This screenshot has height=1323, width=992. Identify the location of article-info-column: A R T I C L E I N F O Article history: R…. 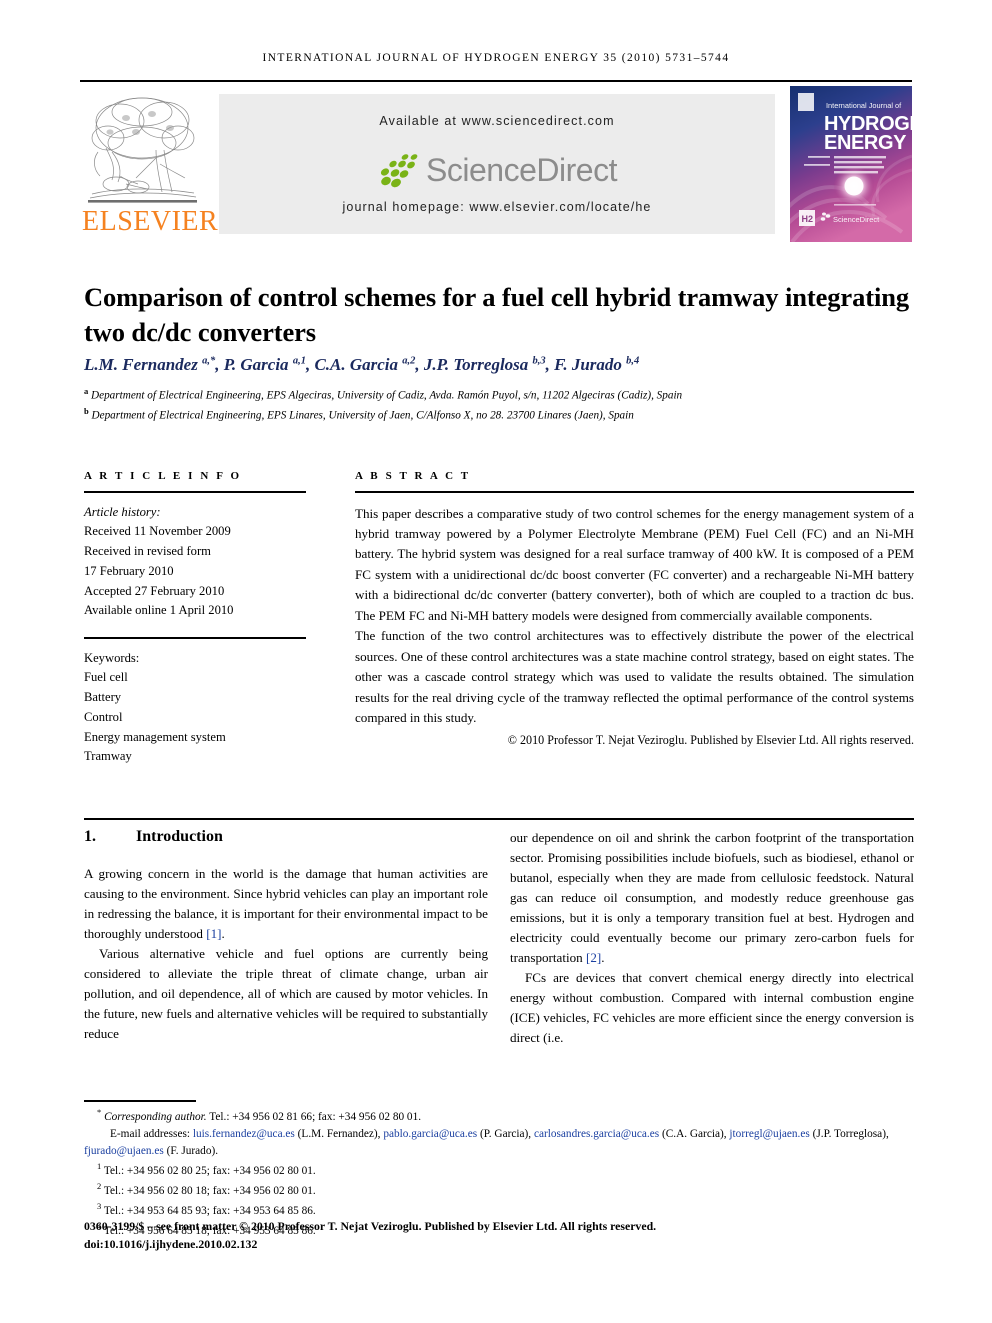
(195, 618).